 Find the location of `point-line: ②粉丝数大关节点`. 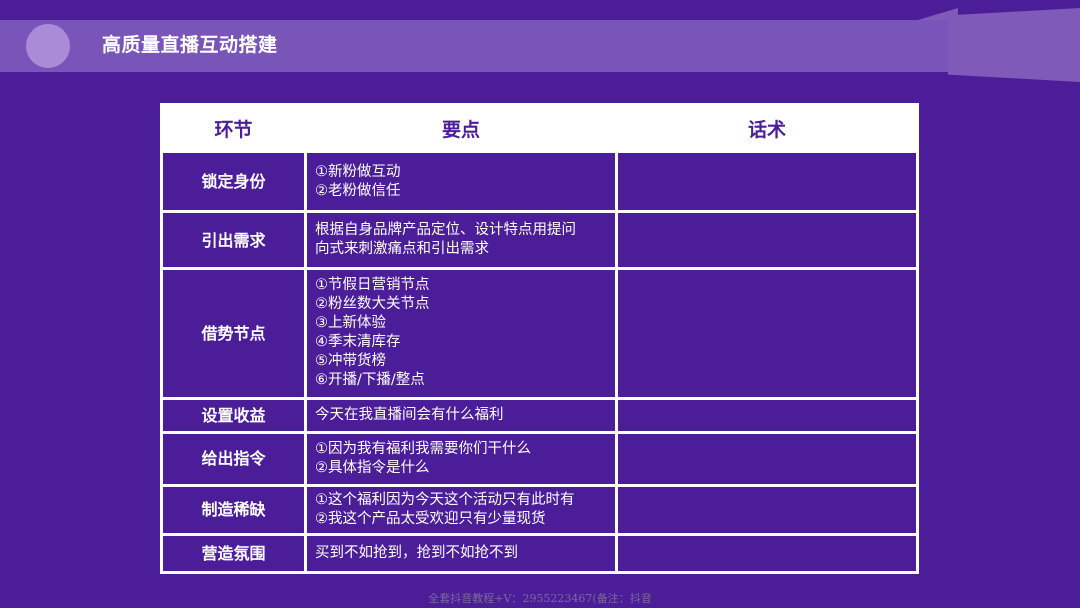

point-line: ②粉丝数大关节点 is located at coordinates (372, 304).